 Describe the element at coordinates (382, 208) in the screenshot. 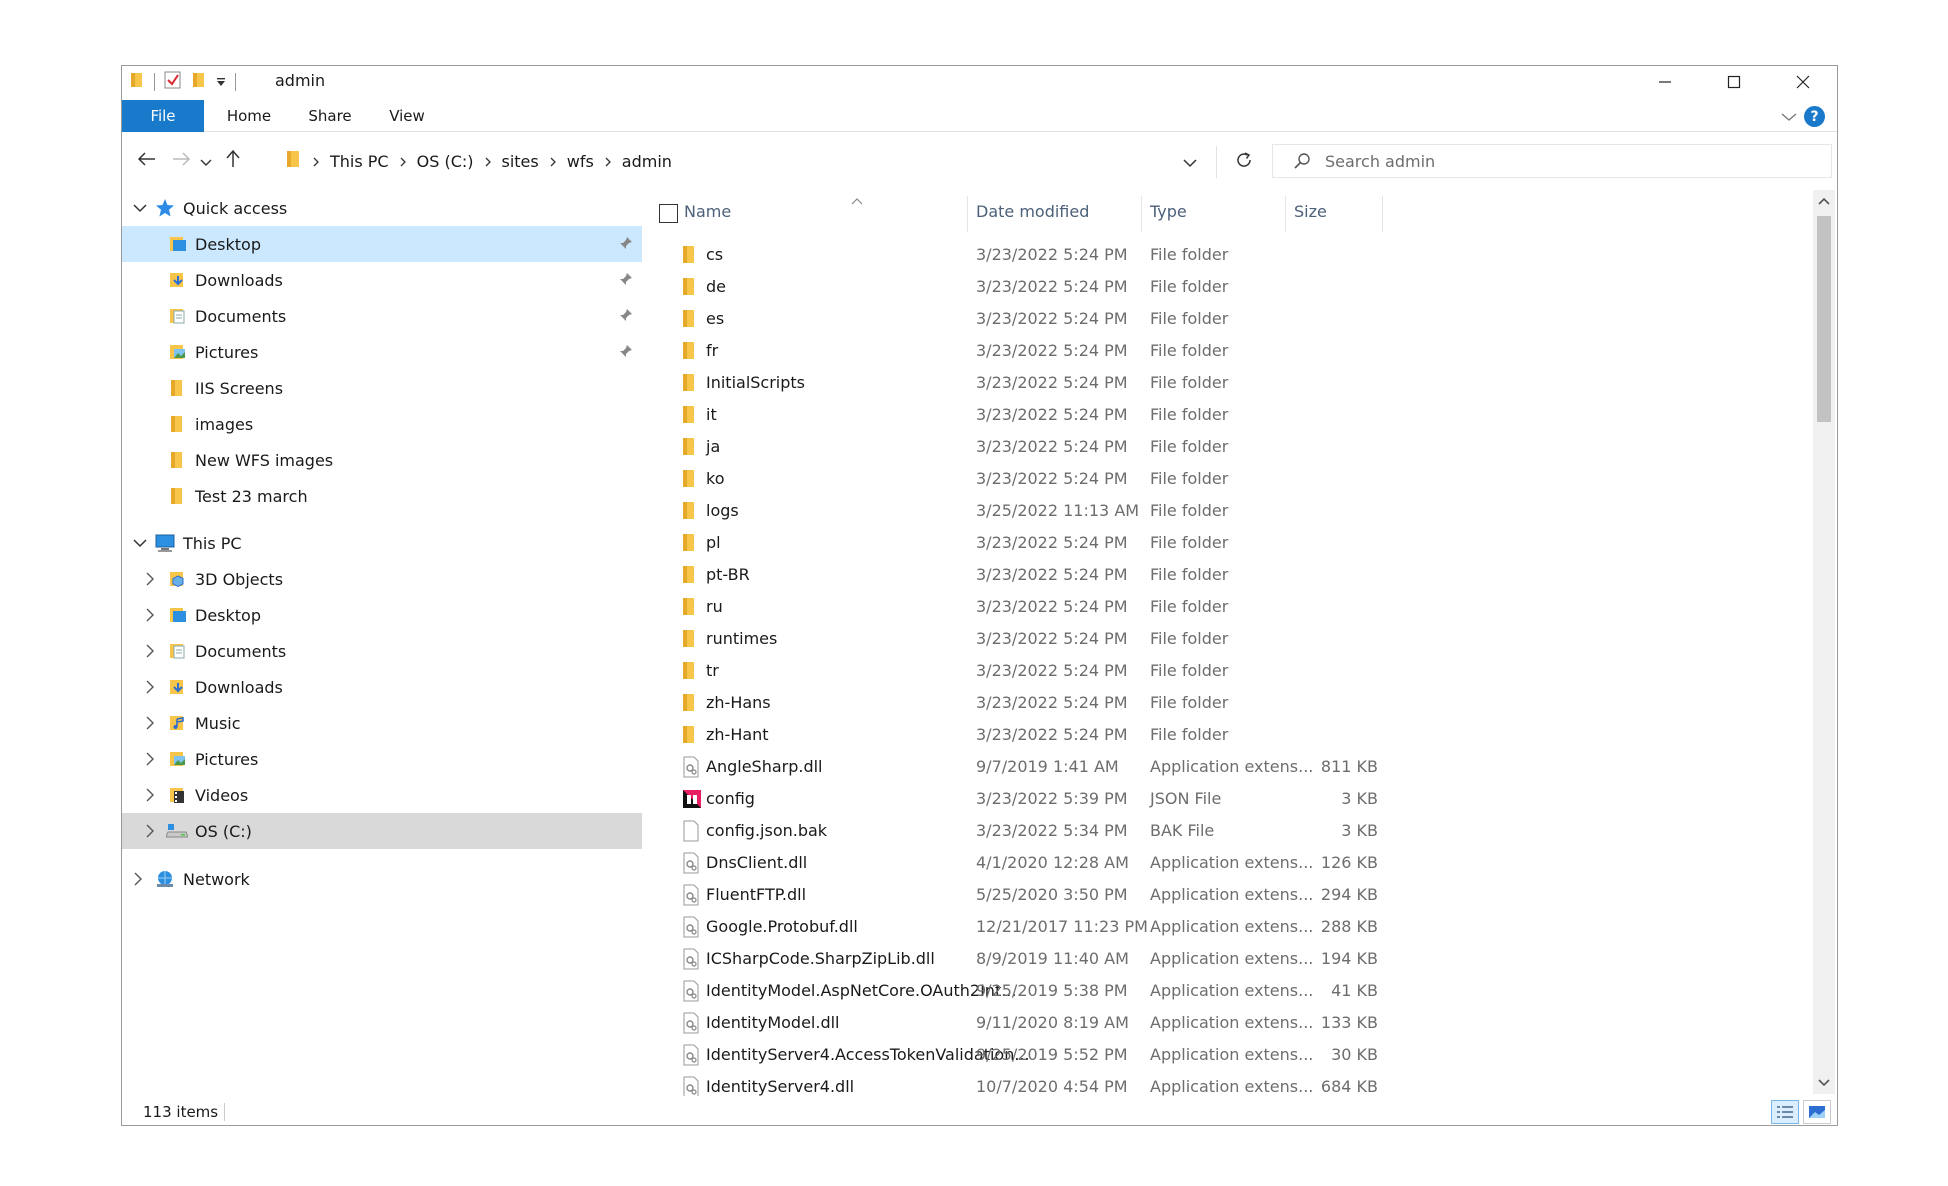

I see `nav-quick-access: Quick access` at that location.